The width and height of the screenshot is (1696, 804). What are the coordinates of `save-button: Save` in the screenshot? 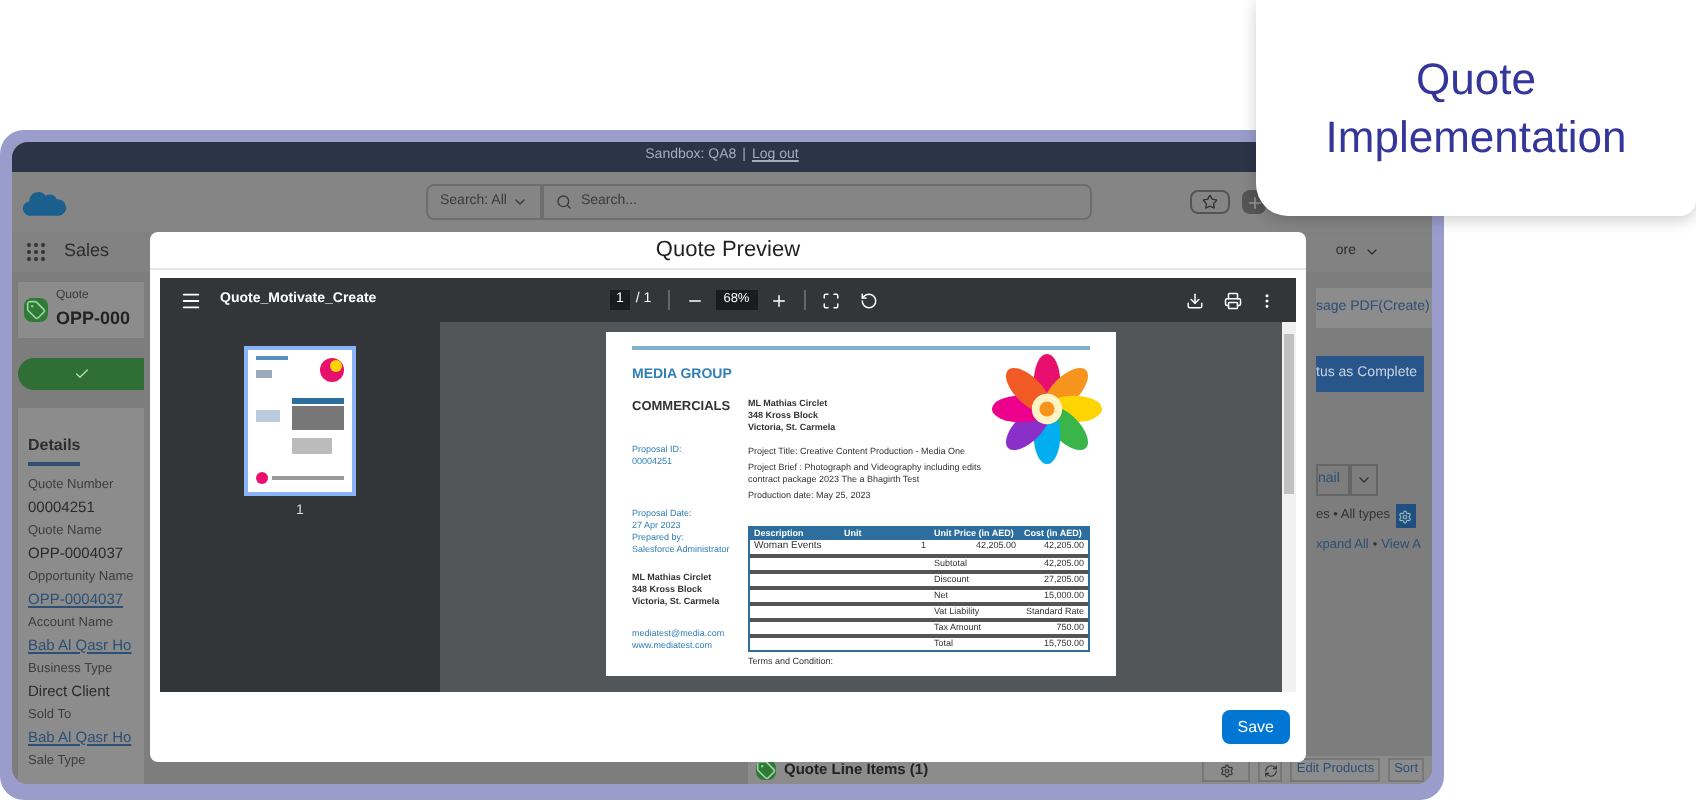 It's located at (1255, 727).